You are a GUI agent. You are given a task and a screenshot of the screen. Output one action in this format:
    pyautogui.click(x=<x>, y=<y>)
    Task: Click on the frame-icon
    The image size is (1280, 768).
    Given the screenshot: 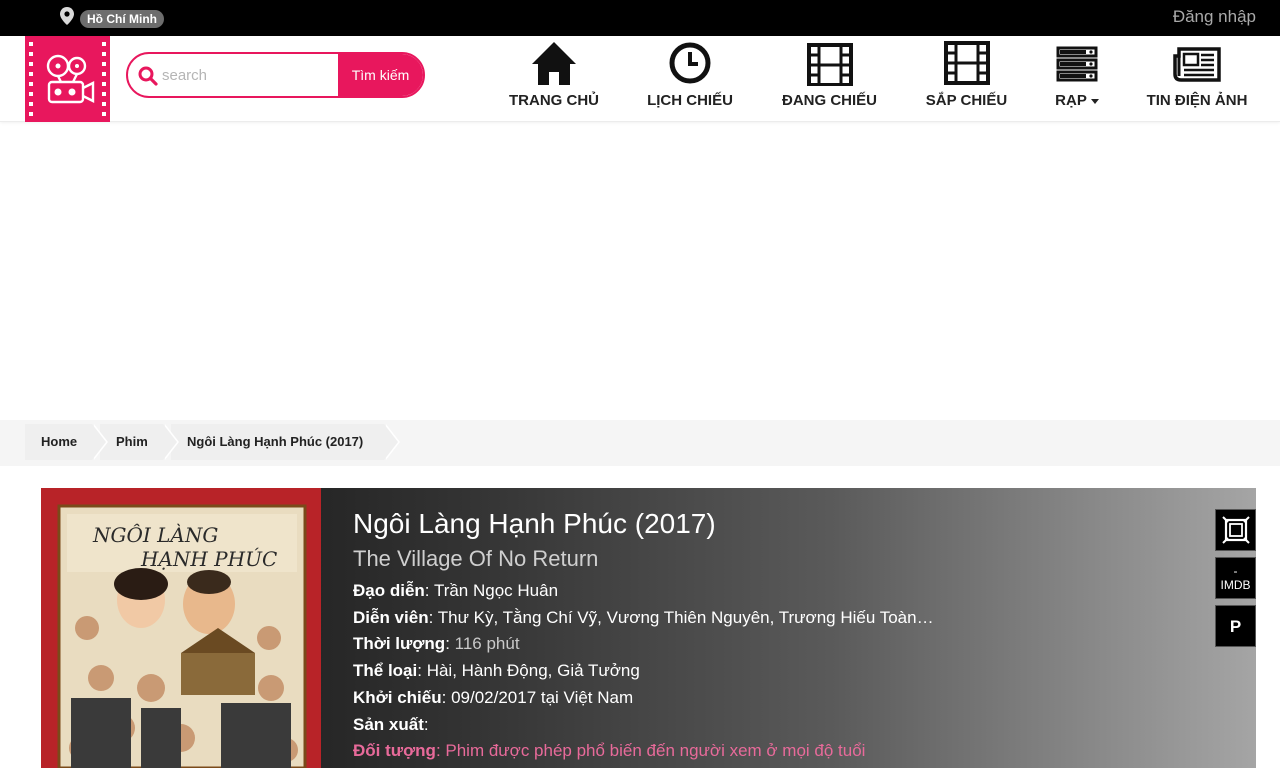 What is the action you would take?
    pyautogui.click(x=1235, y=530)
    